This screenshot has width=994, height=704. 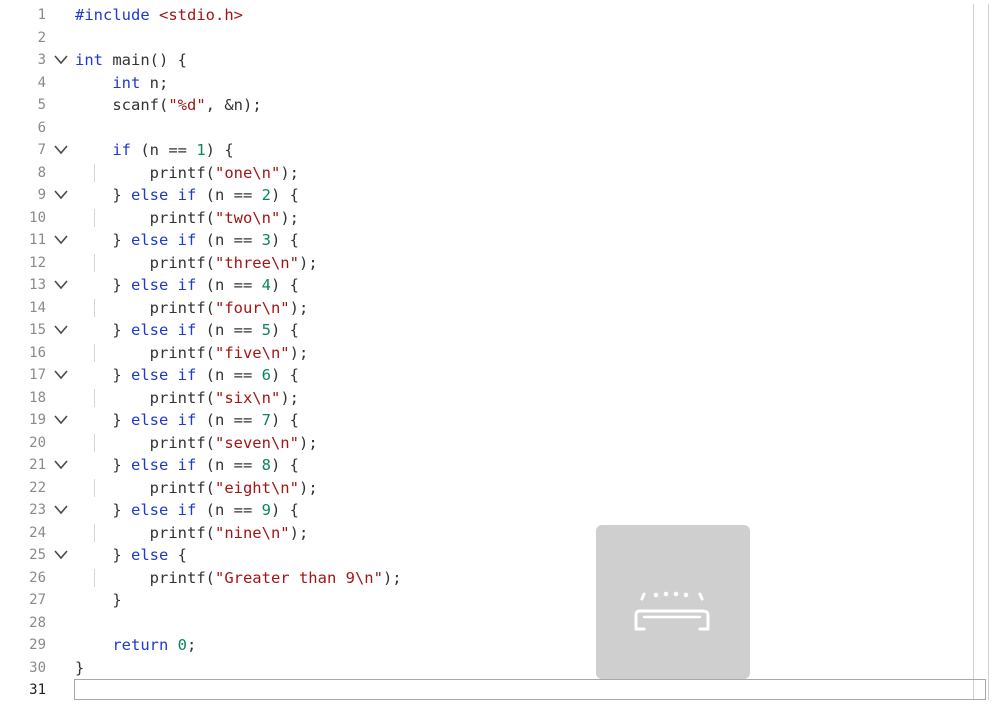 I want to click on code-line: 9 } else if (n == 2) {, so click(x=497, y=195).